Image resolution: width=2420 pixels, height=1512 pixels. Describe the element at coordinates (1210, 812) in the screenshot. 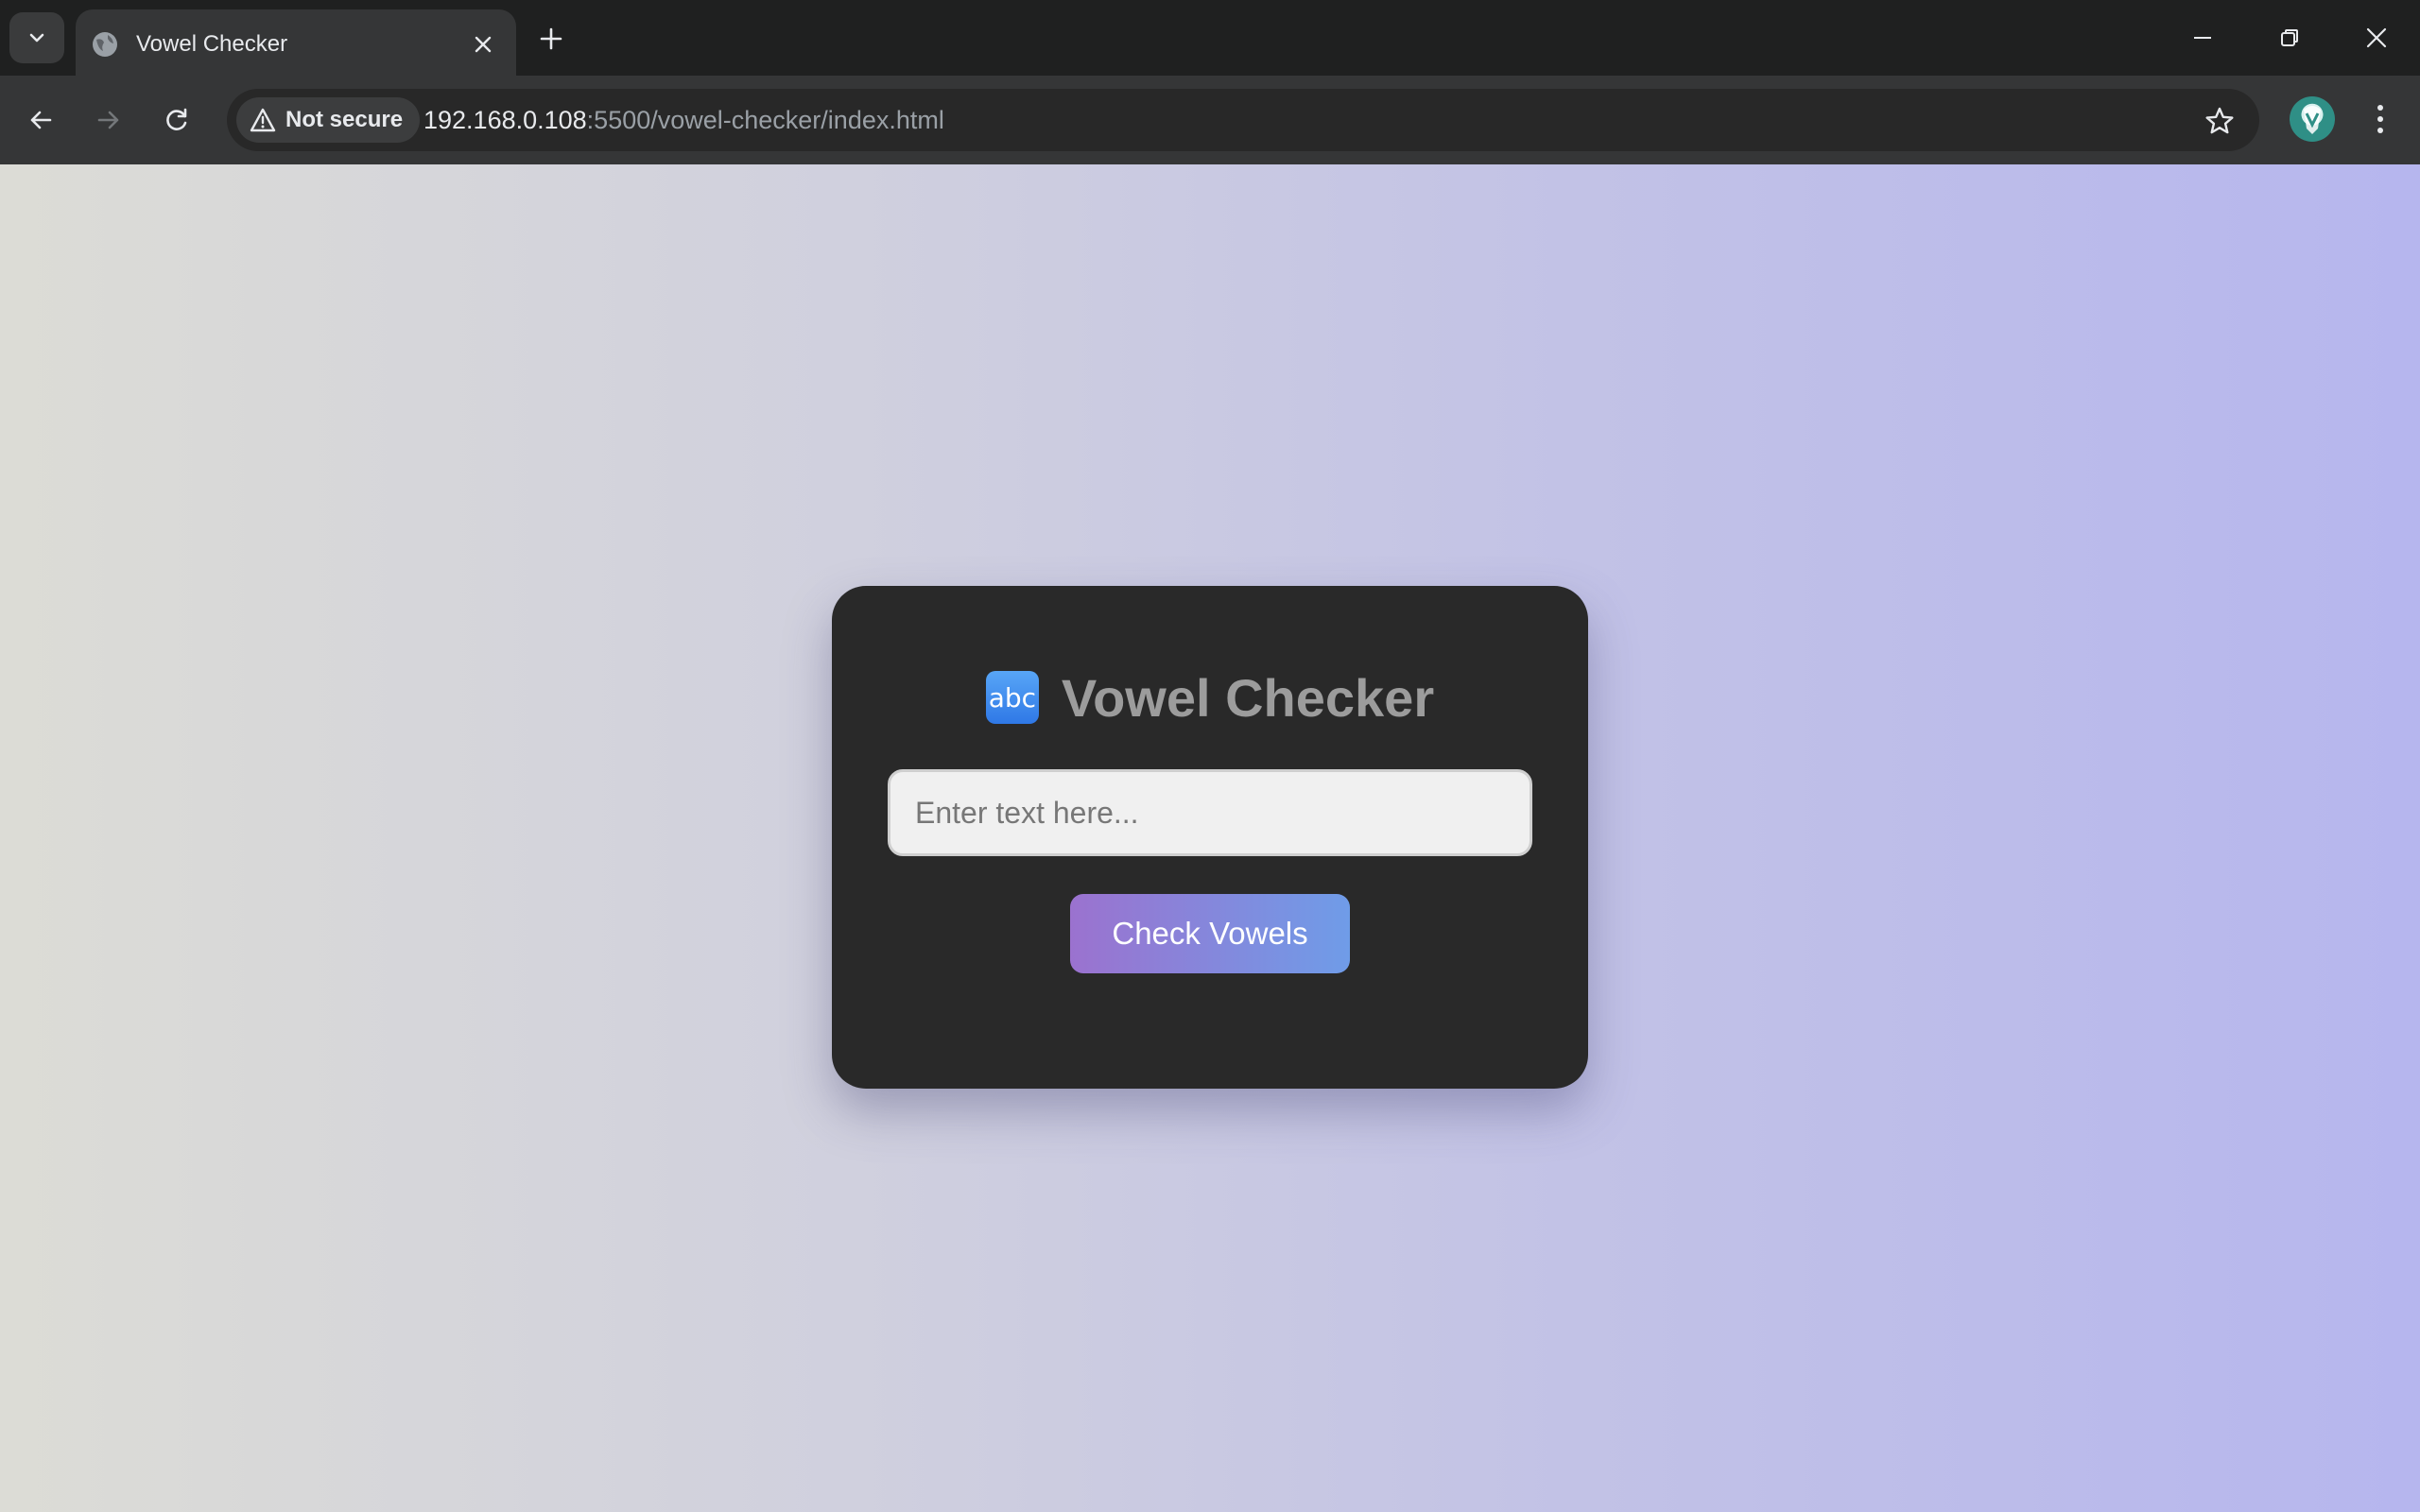

I see `text-input` at that location.